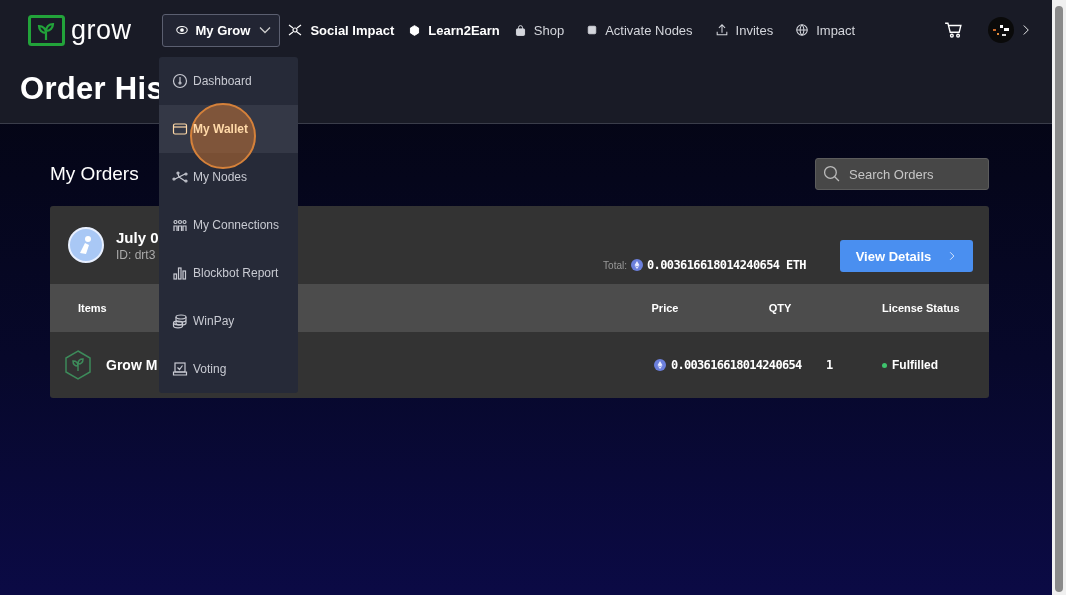 The width and height of the screenshot is (1066, 595). What do you see at coordinates (180, 321) in the screenshot?
I see `coins-icon` at bounding box center [180, 321].